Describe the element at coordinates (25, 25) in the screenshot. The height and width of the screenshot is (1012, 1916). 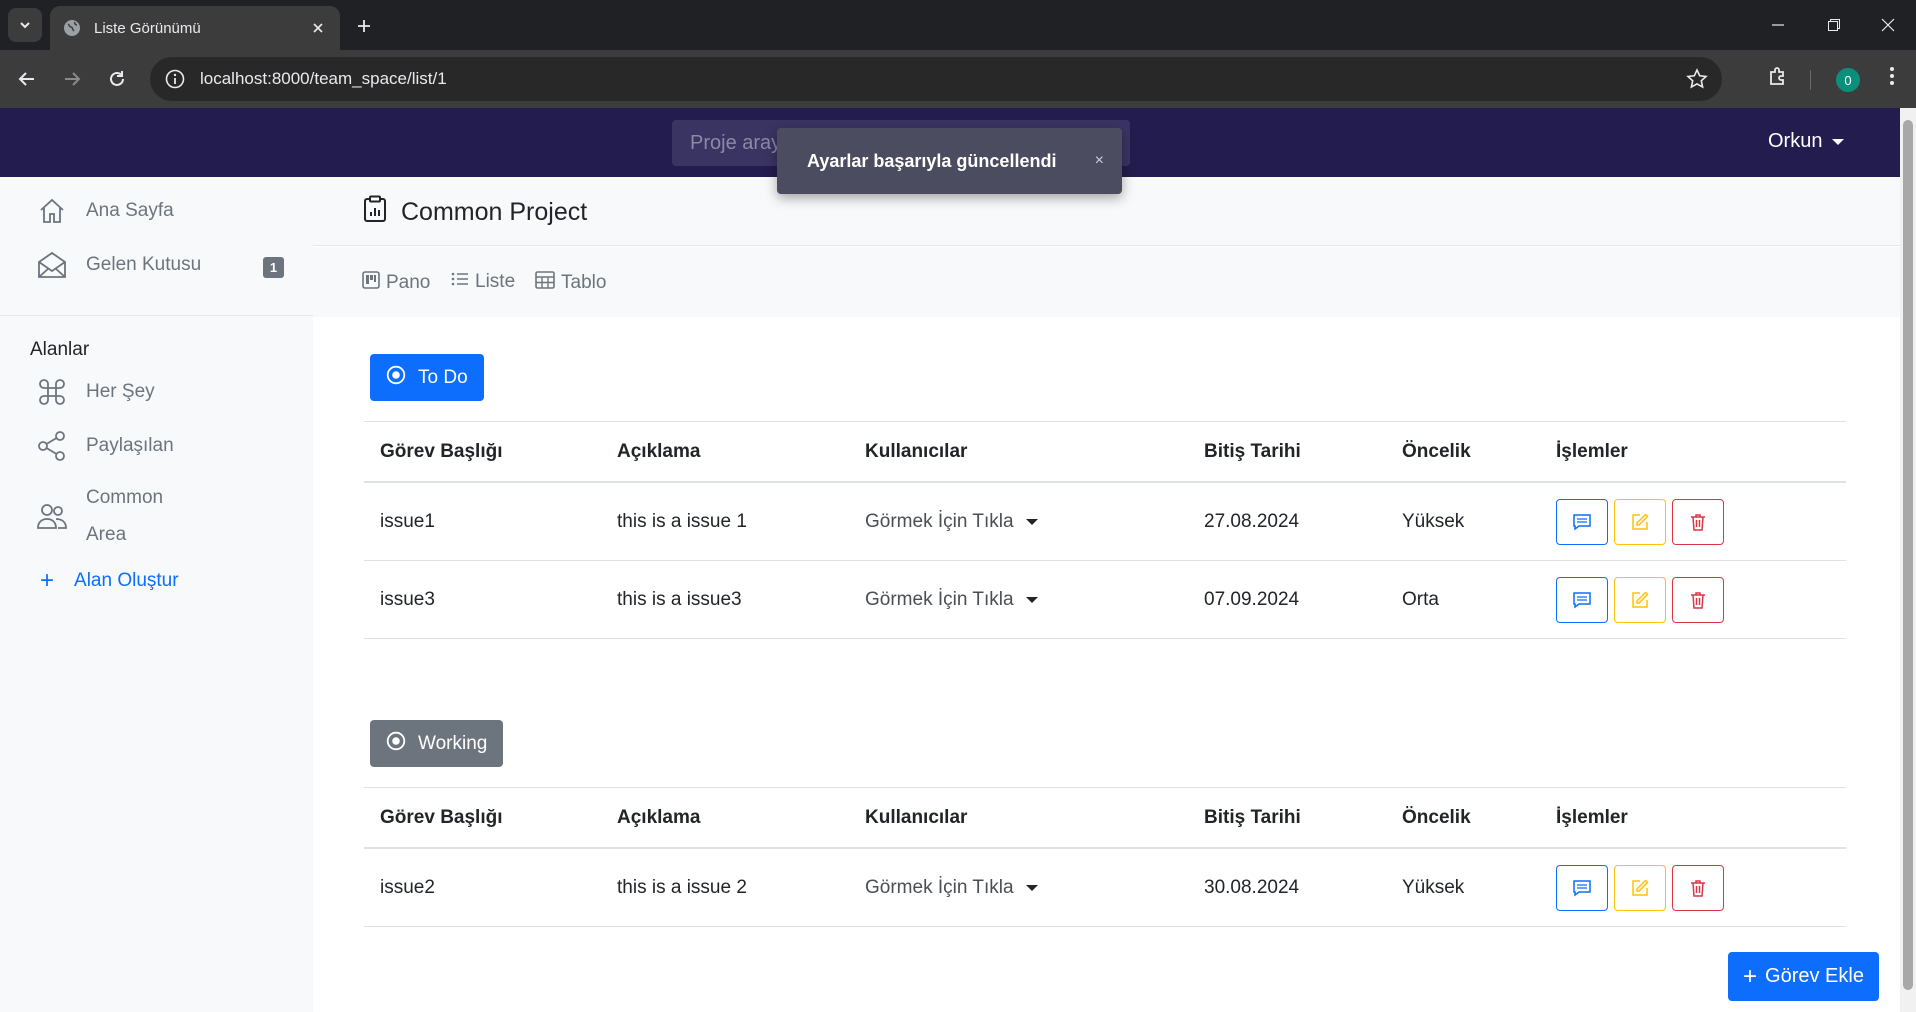
I see `tab-search-button` at that location.